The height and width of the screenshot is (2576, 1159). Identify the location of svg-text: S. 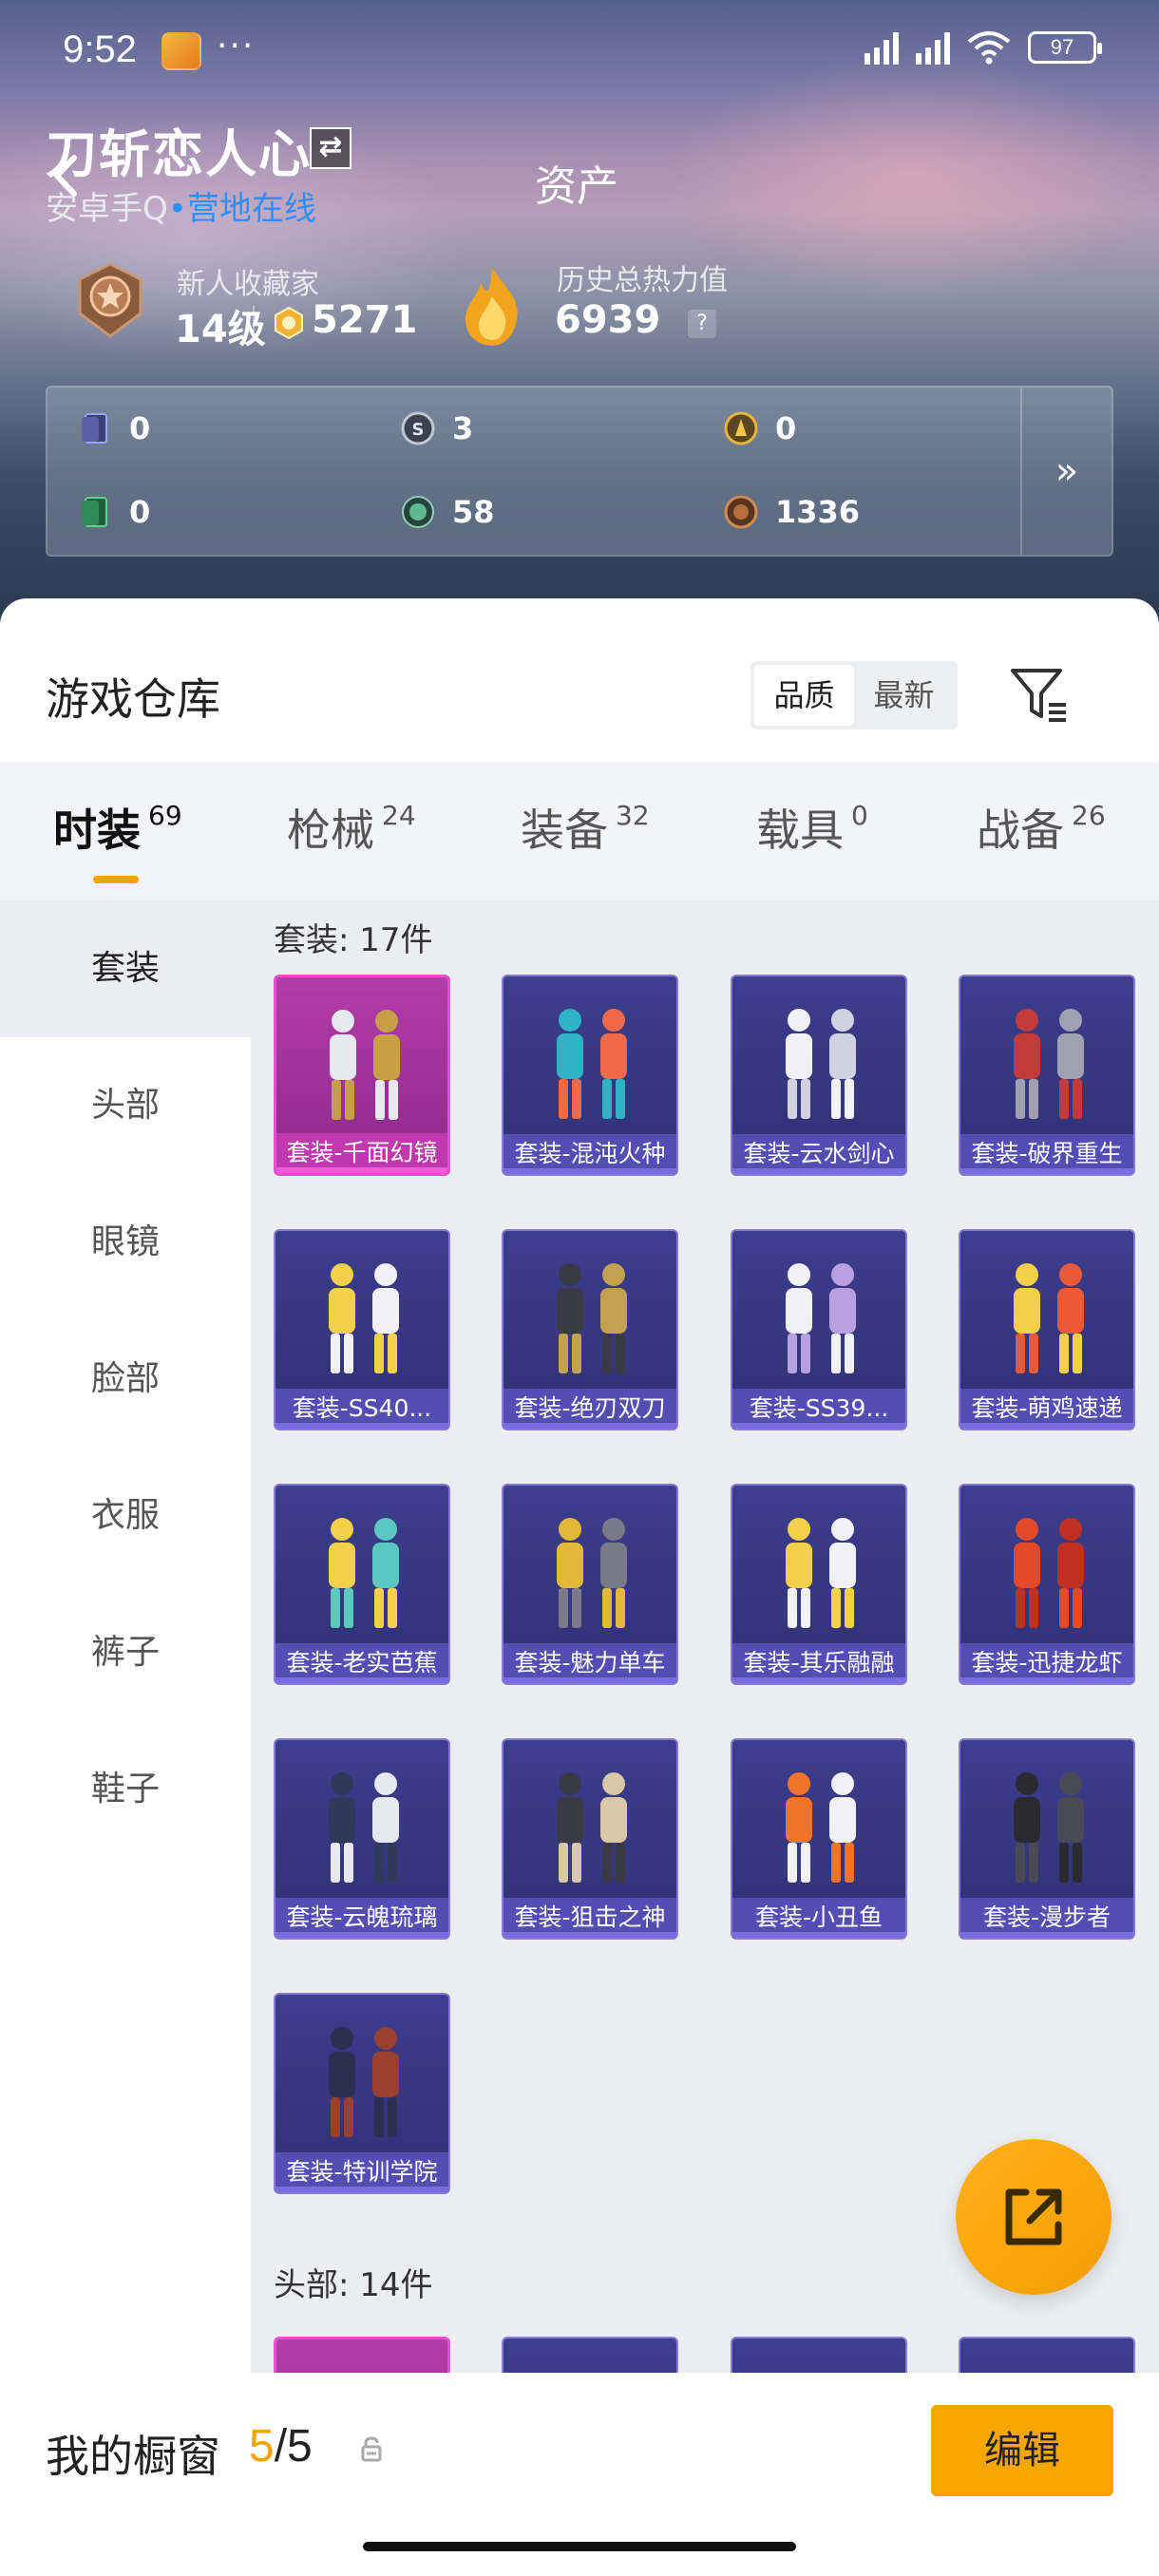
(418, 430).